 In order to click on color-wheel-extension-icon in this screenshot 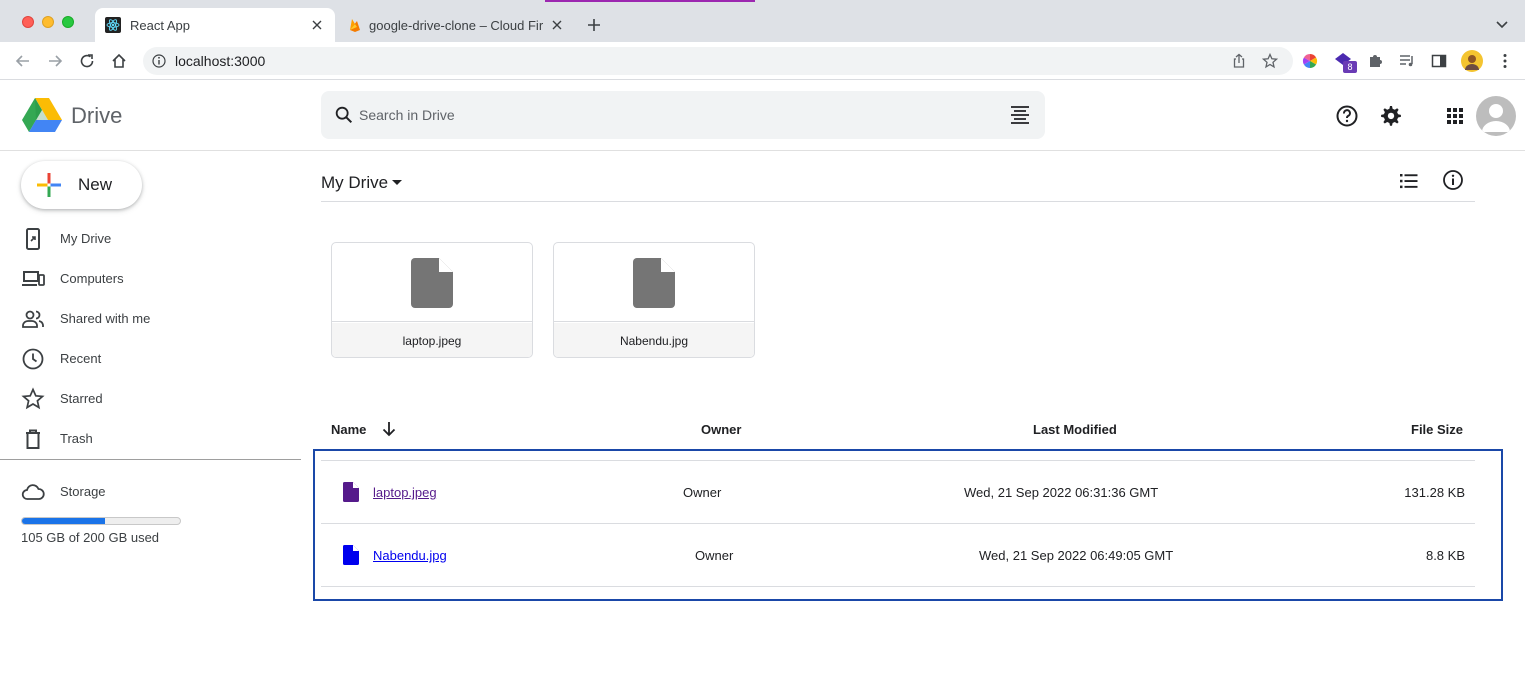, I will do `click(1310, 61)`.